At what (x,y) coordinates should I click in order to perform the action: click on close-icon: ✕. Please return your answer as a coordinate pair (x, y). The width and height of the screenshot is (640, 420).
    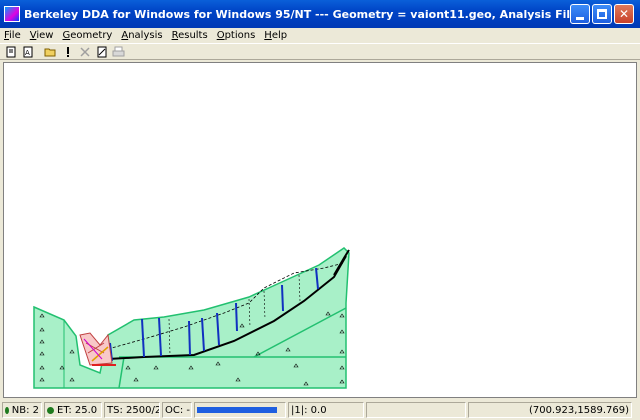
    Looking at the image, I should click on (624, 14).